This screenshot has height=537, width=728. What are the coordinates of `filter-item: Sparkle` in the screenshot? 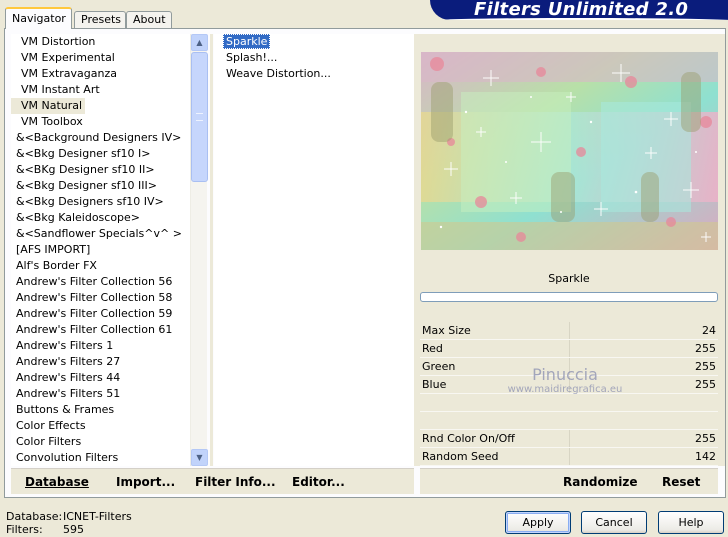 It's located at (314, 42).